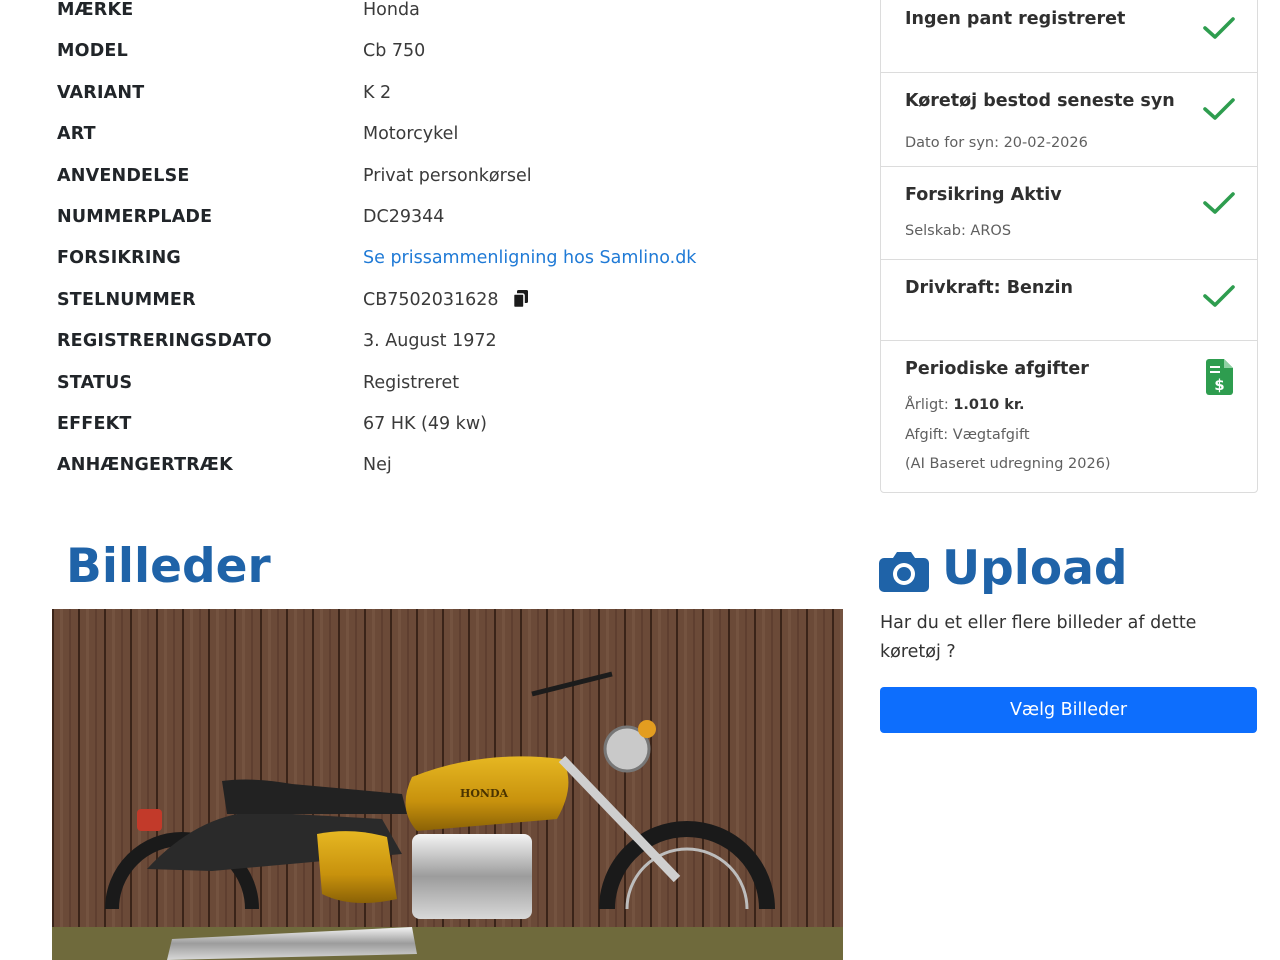 This screenshot has height=960, width=1280. I want to click on spec-row-model: MODEL Cb 750, so click(457, 51).